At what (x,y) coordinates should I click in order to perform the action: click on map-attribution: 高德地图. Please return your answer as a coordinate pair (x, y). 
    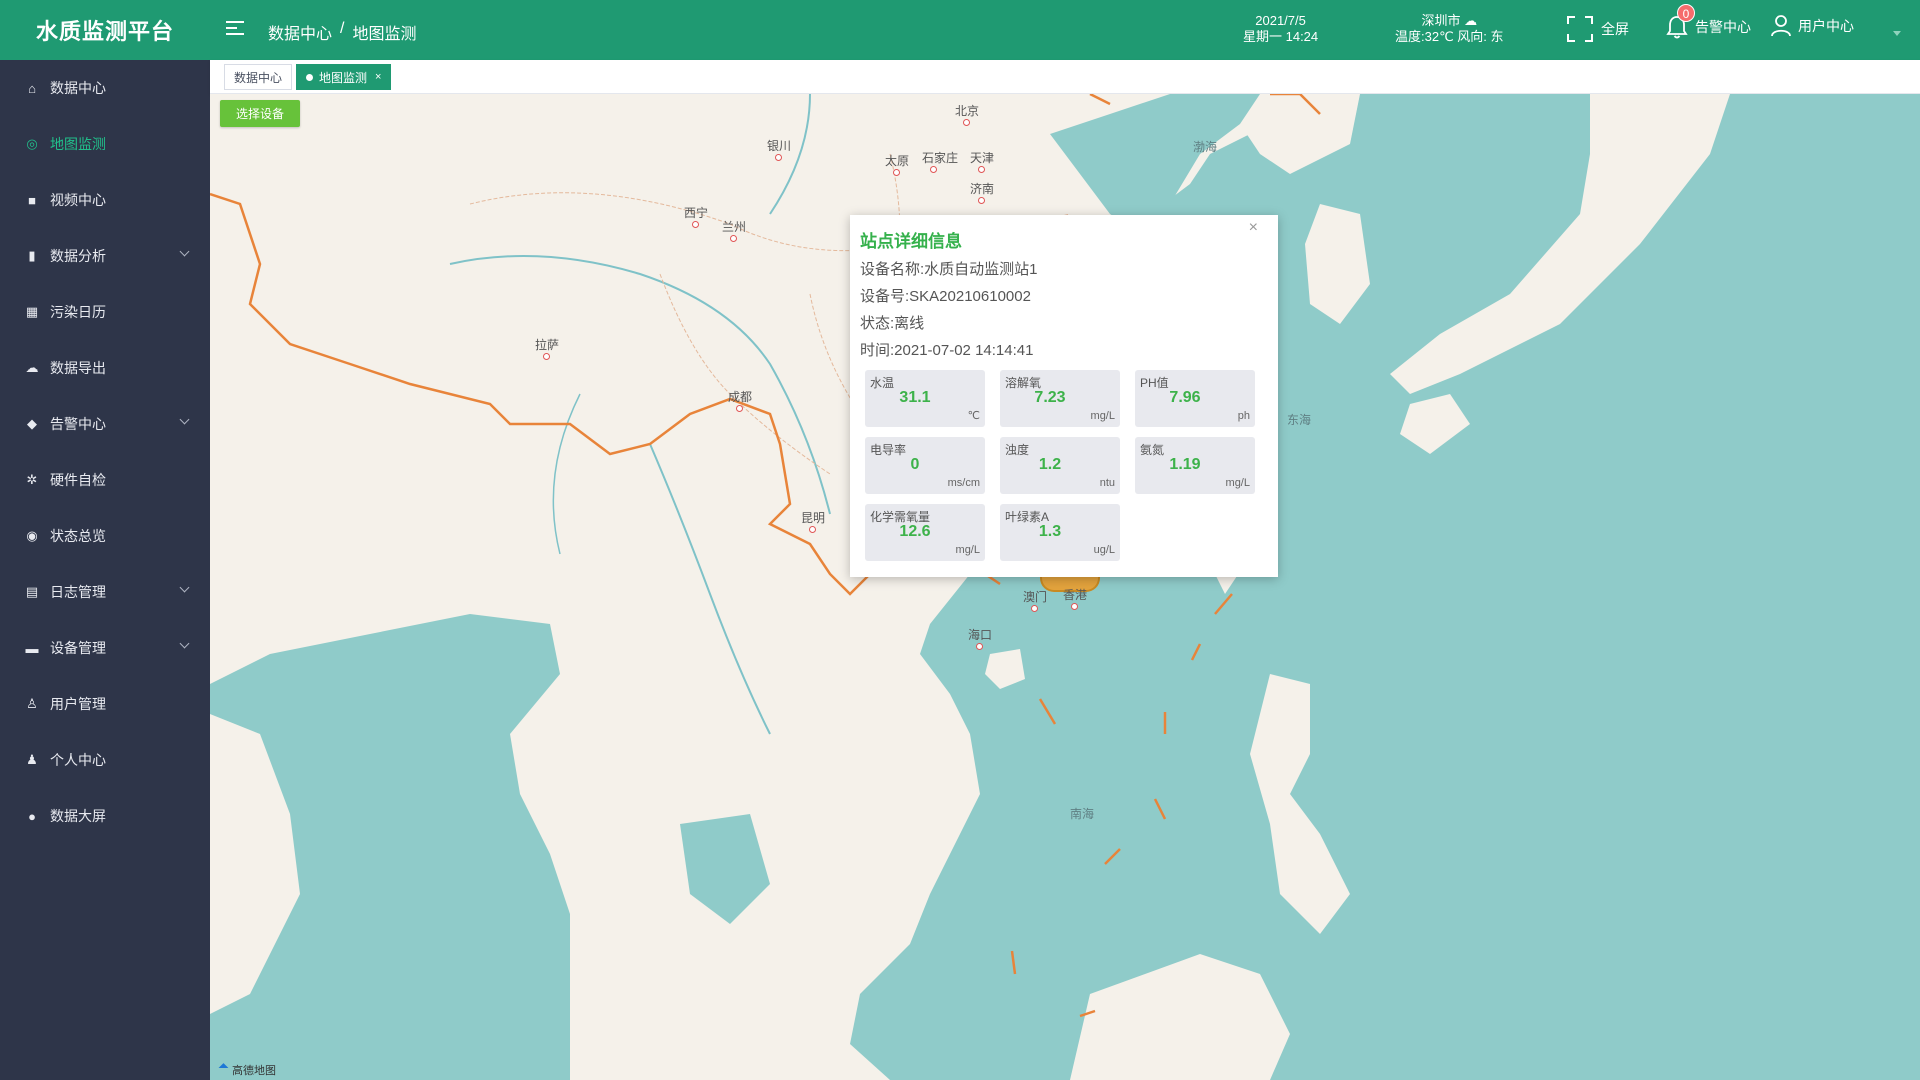
    Looking at the image, I should click on (244, 1070).